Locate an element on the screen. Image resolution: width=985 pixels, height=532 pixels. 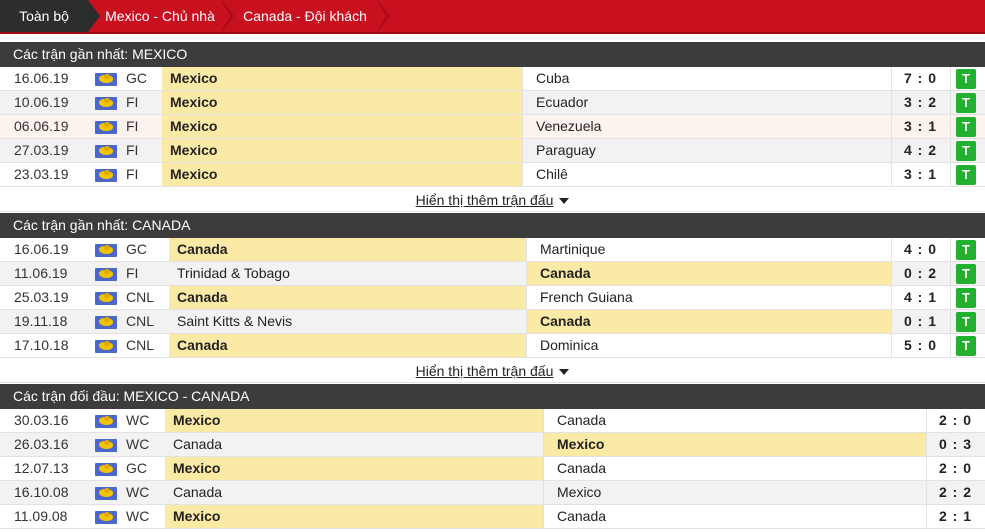
section-title-h2h: Các trận đối đầu: MEXICO - CANADA is located at coordinates (492, 396).